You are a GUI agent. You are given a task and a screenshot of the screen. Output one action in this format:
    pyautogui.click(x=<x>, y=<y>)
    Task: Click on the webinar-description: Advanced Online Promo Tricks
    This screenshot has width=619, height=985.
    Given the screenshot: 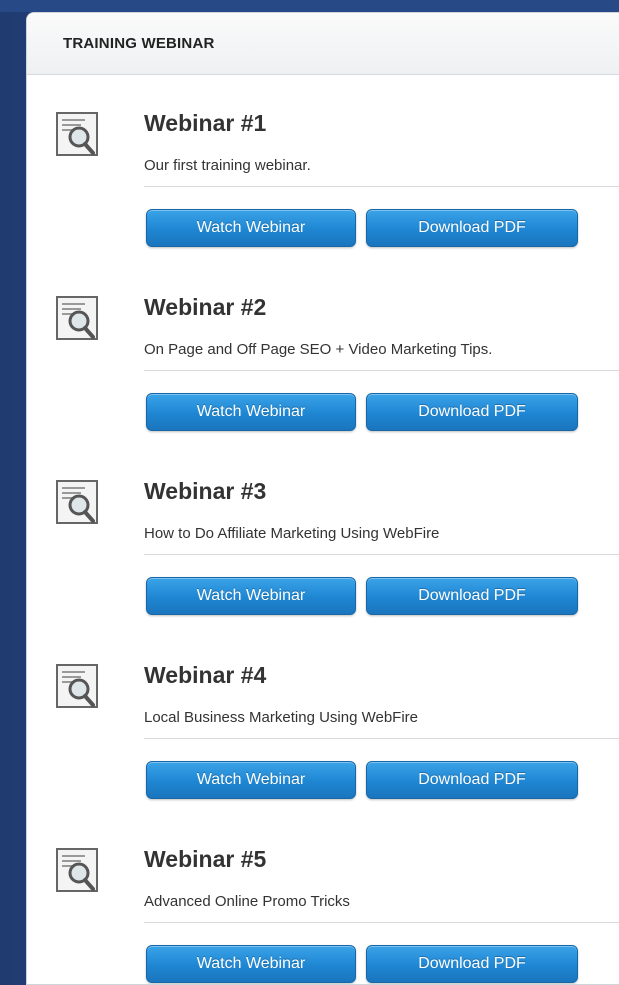 What is the action you would take?
    pyautogui.click(x=247, y=901)
    